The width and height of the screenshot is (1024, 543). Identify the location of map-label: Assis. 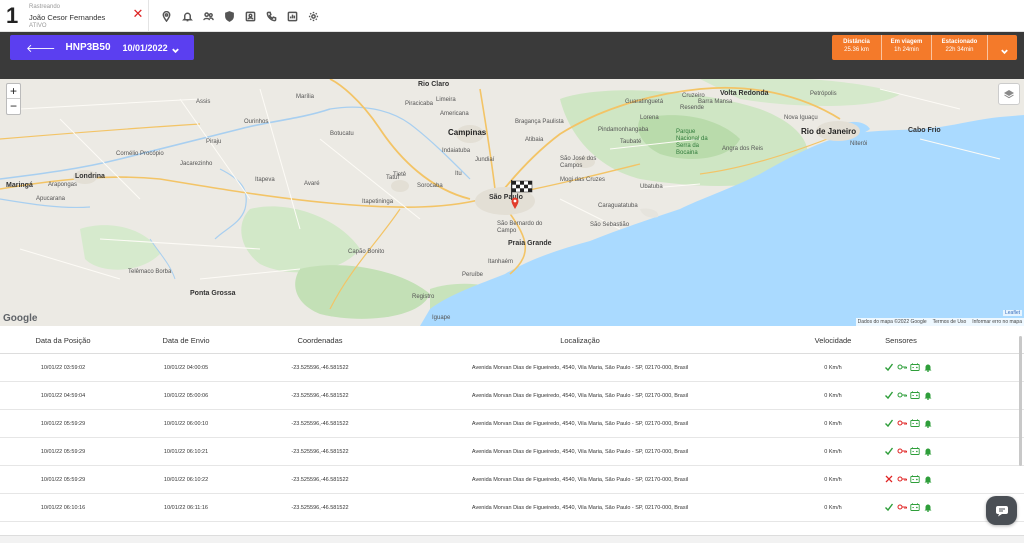
(203, 102).